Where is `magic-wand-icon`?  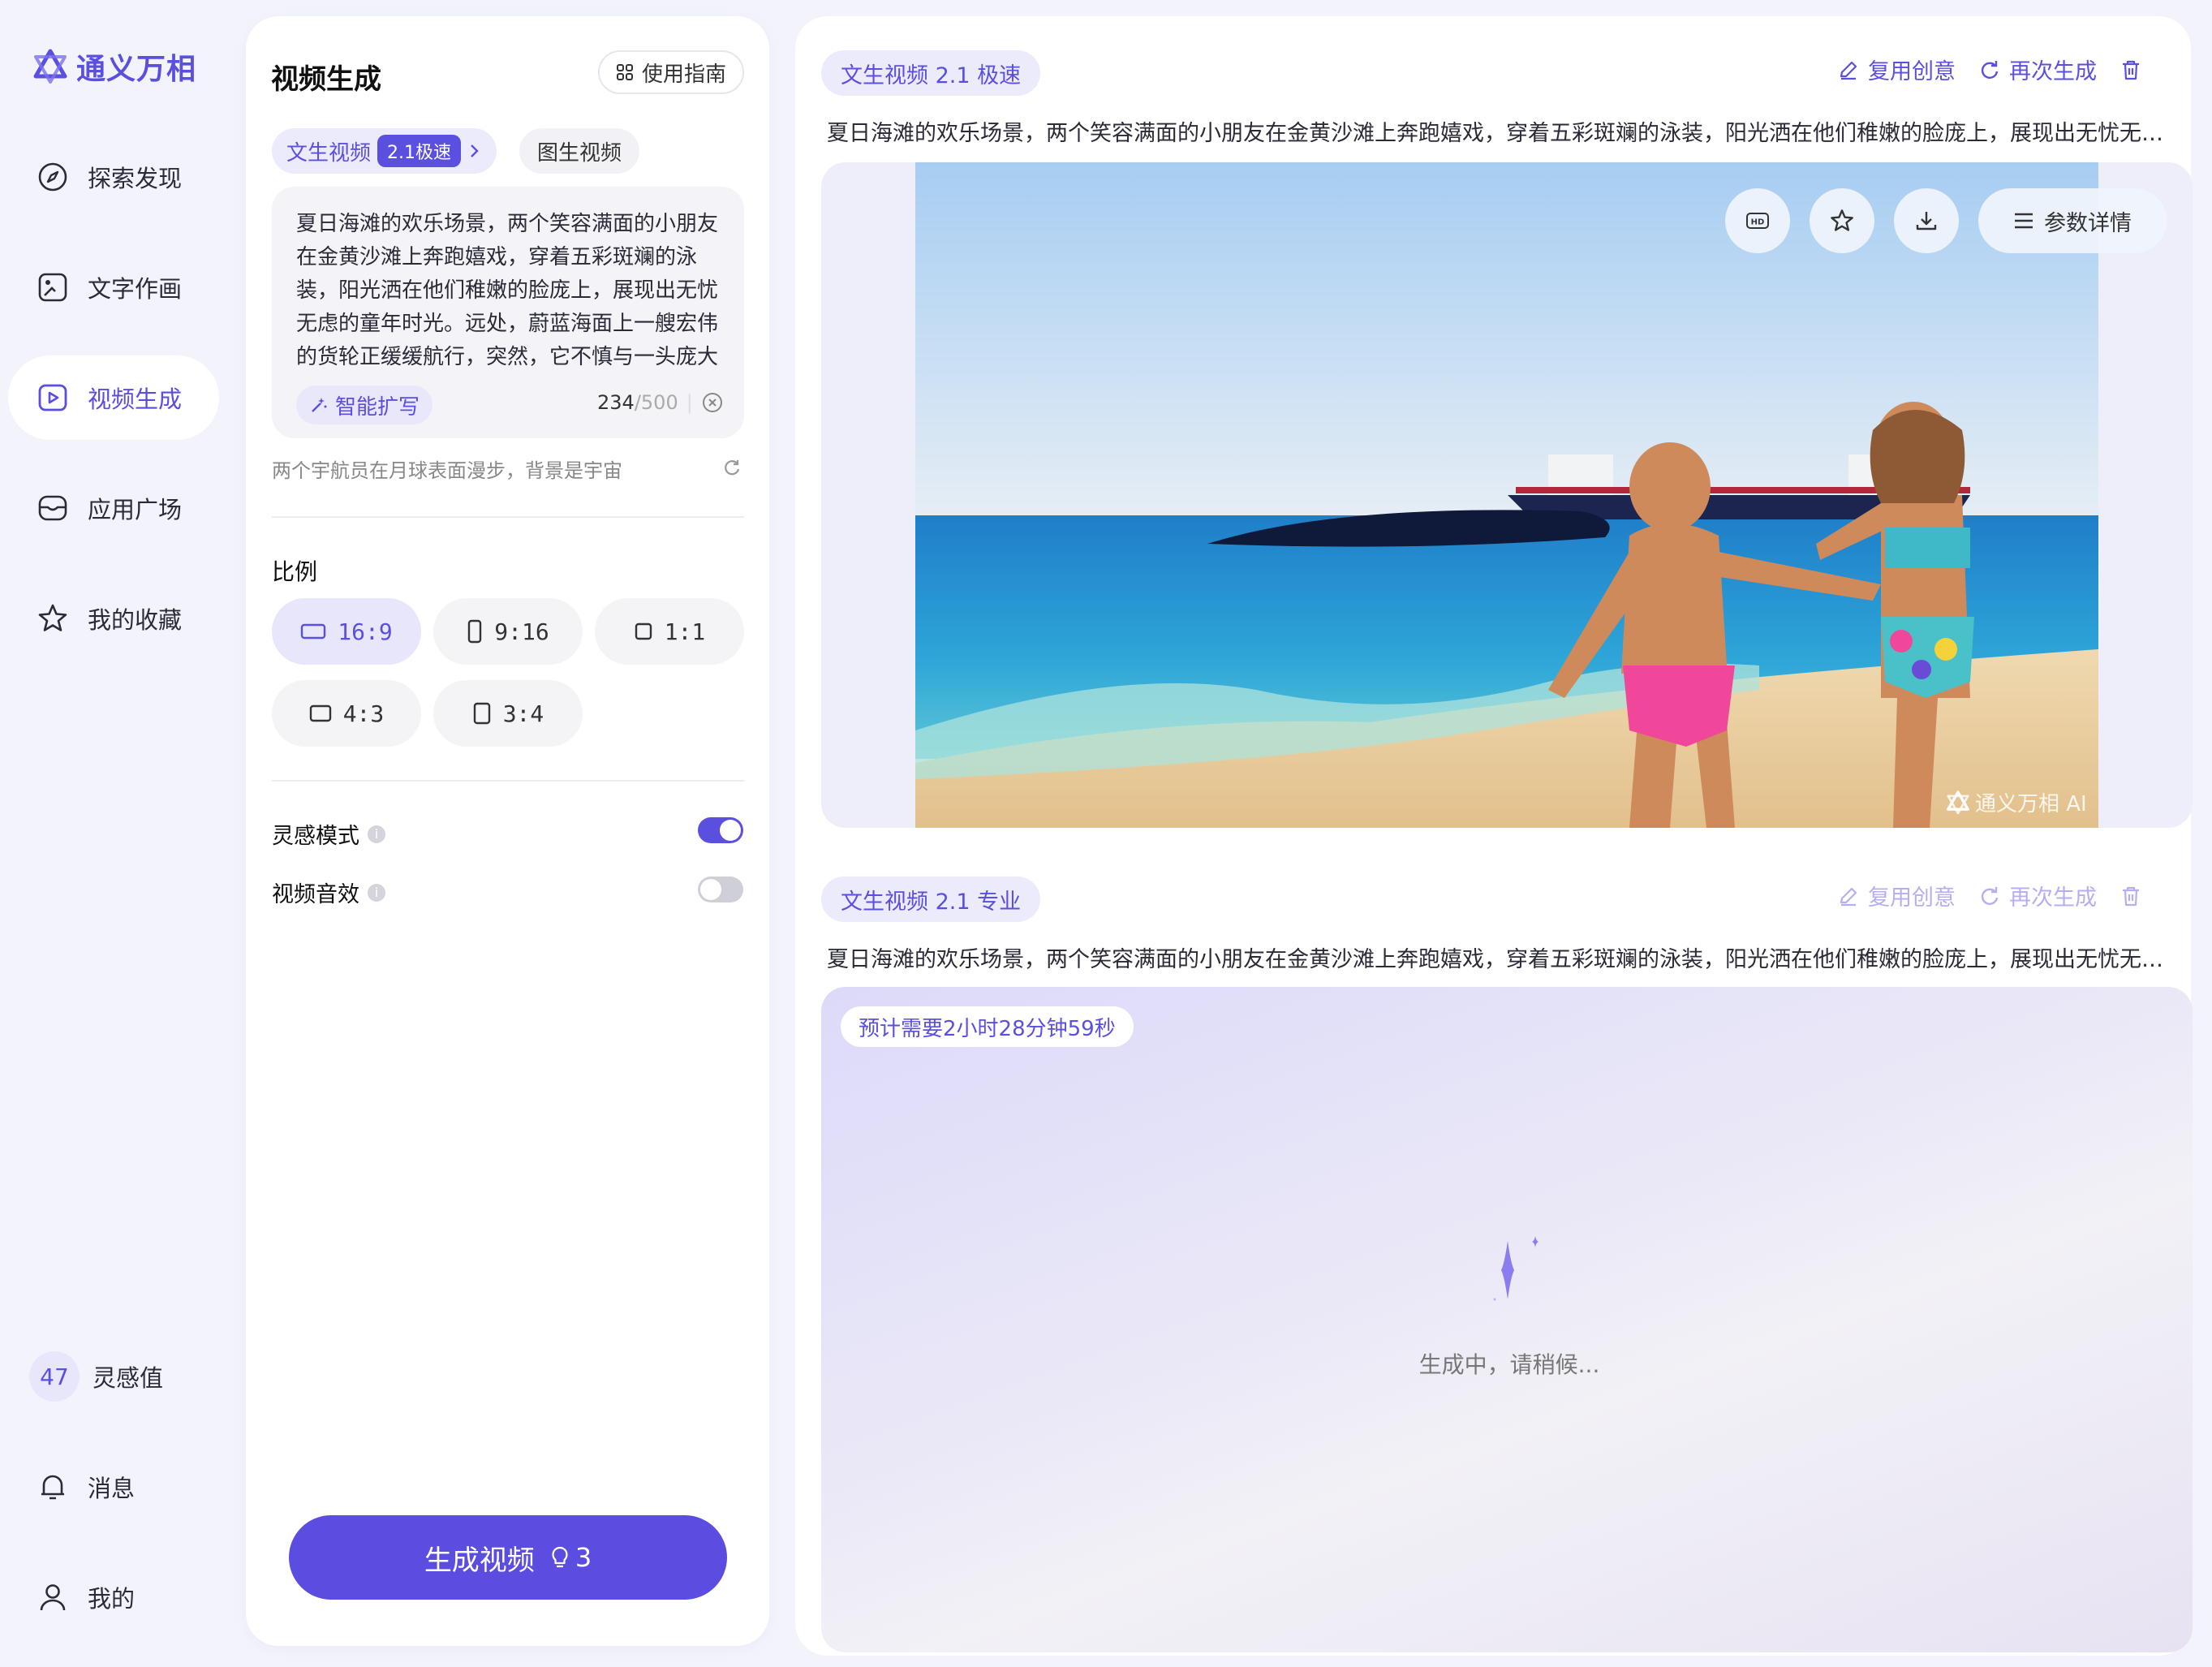 magic-wand-icon is located at coordinates (319, 405).